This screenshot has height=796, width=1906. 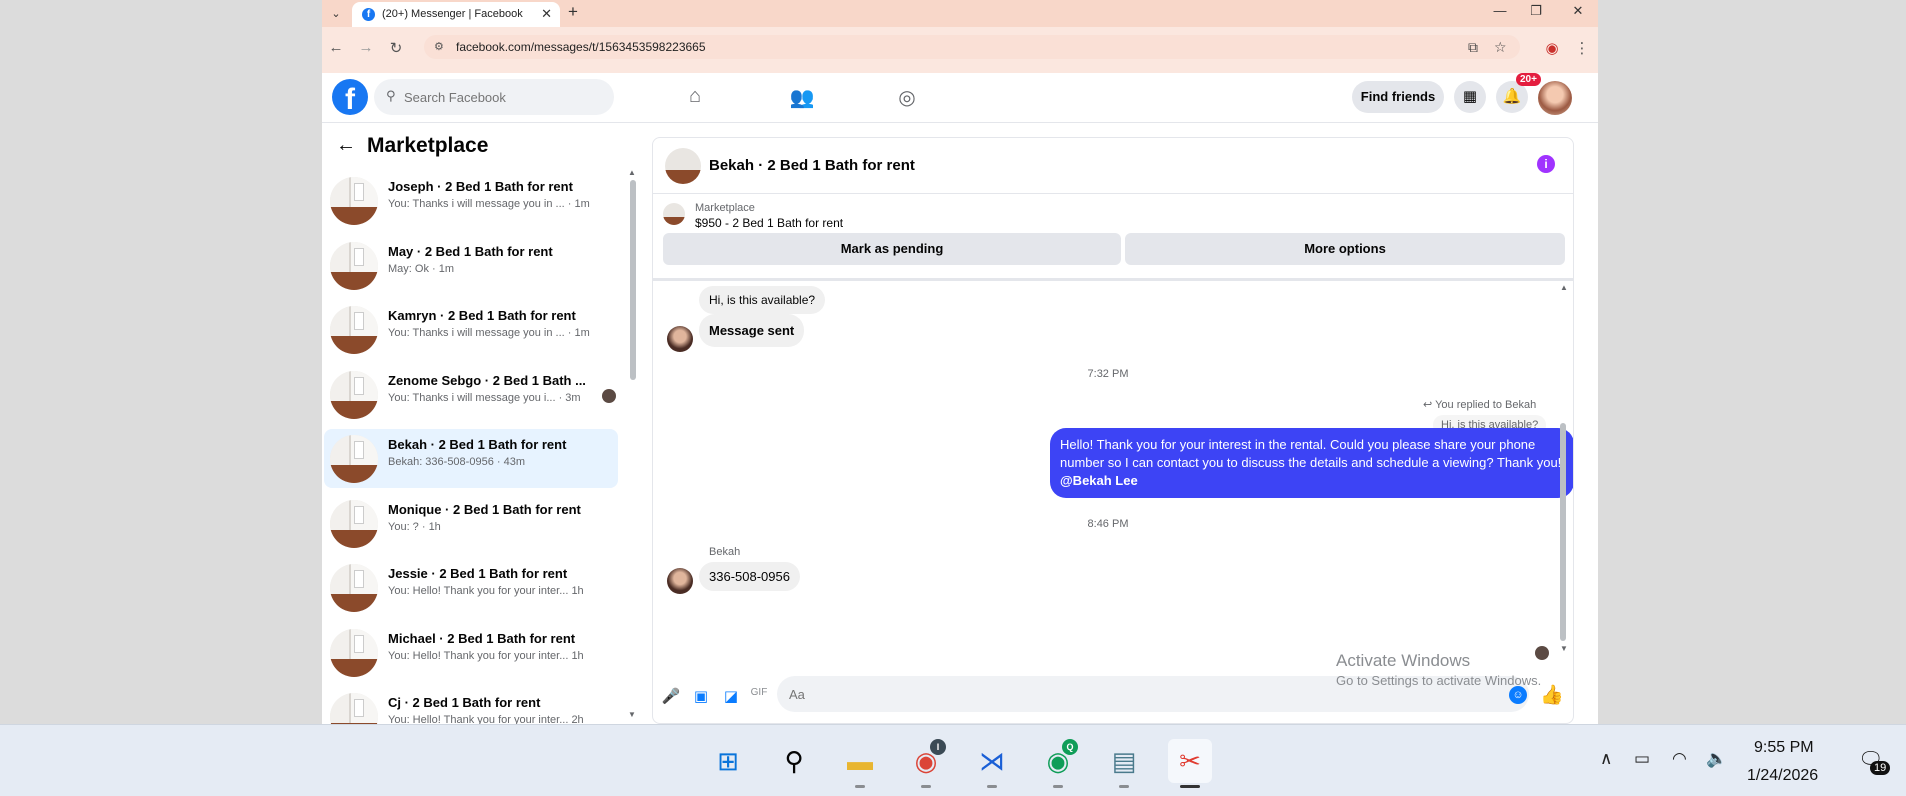 I want to click on search-icon: ⚲, so click(x=794, y=761).